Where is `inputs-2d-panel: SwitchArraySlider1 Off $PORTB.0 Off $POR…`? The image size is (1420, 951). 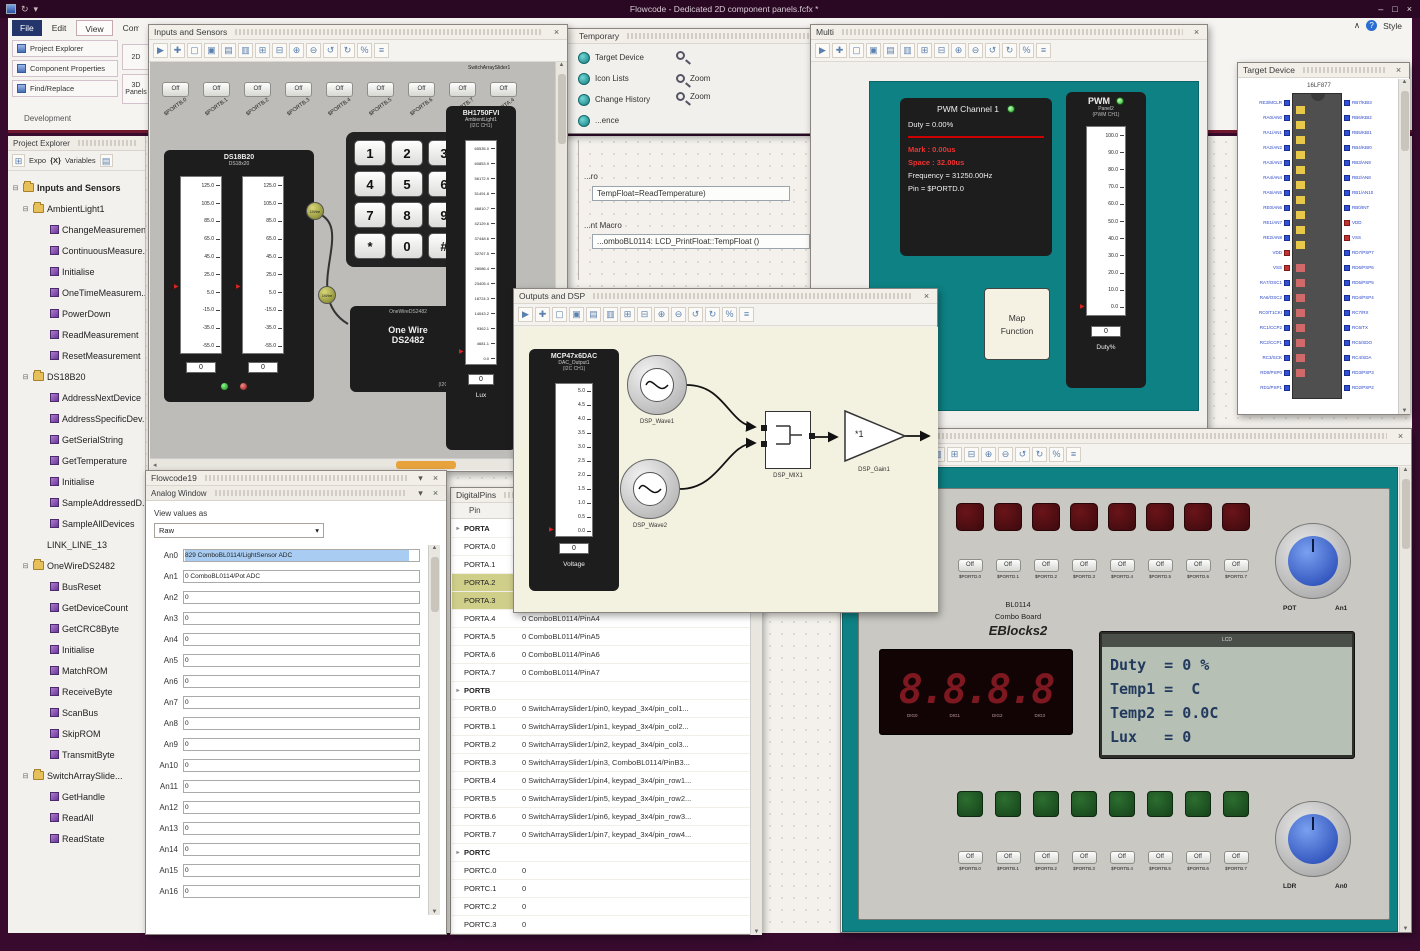 inputs-2d-panel: SwitchArraySlider1 Off $PORTB.0 Off $POR… is located at coordinates (353, 260).